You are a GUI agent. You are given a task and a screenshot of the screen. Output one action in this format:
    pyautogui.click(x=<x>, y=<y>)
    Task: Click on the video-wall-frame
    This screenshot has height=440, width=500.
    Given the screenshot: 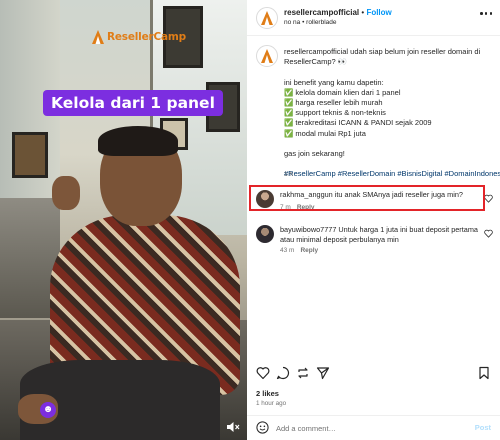 What is the action you would take?
    pyautogui.click(x=30, y=155)
    